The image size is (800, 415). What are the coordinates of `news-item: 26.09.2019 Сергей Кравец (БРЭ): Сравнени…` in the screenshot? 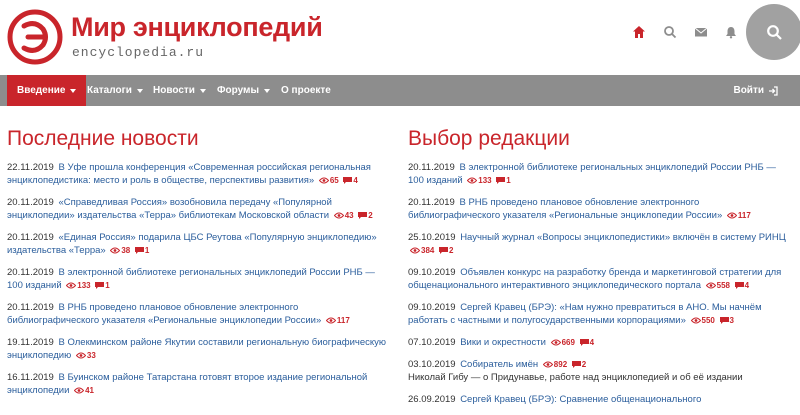 It's located at (600, 399).